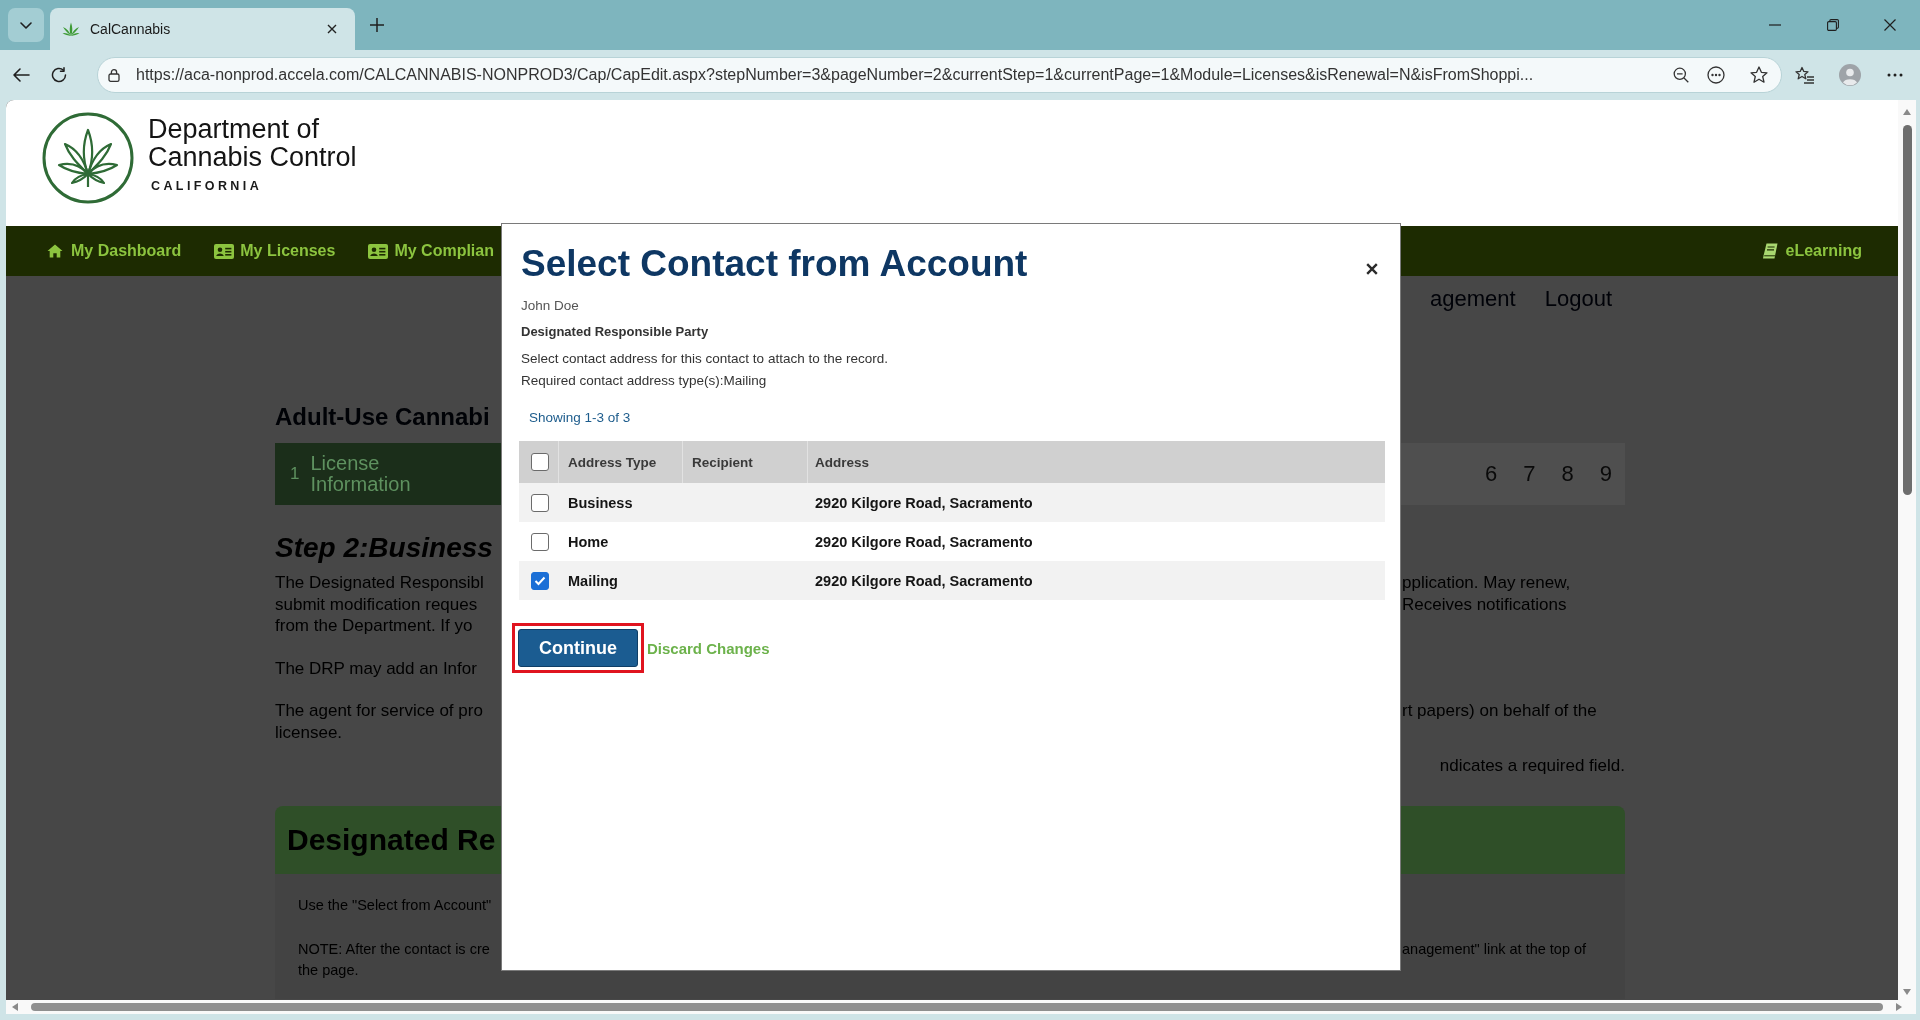  What do you see at coordinates (207, 186) in the screenshot?
I see `agency-state: CALIFORNIA` at bounding box center [207, 186].